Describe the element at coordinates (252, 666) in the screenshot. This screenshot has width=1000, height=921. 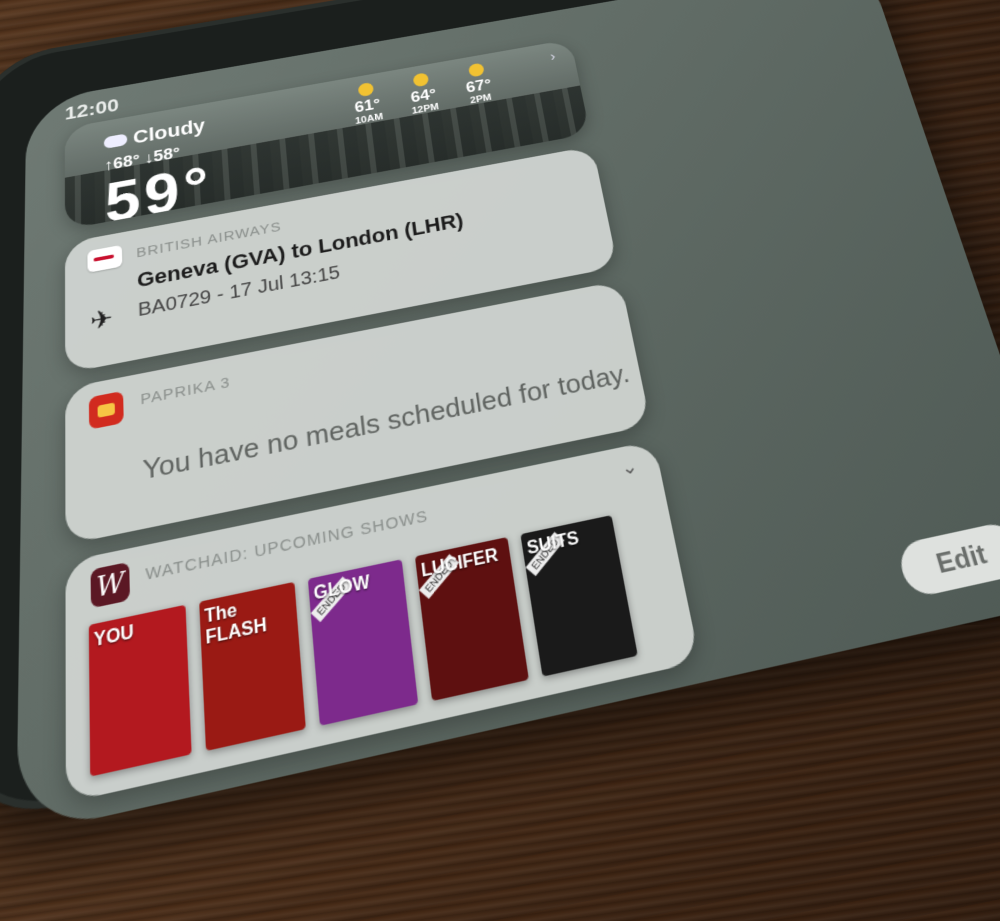
I see `show-poster: The FLASH` at that location.